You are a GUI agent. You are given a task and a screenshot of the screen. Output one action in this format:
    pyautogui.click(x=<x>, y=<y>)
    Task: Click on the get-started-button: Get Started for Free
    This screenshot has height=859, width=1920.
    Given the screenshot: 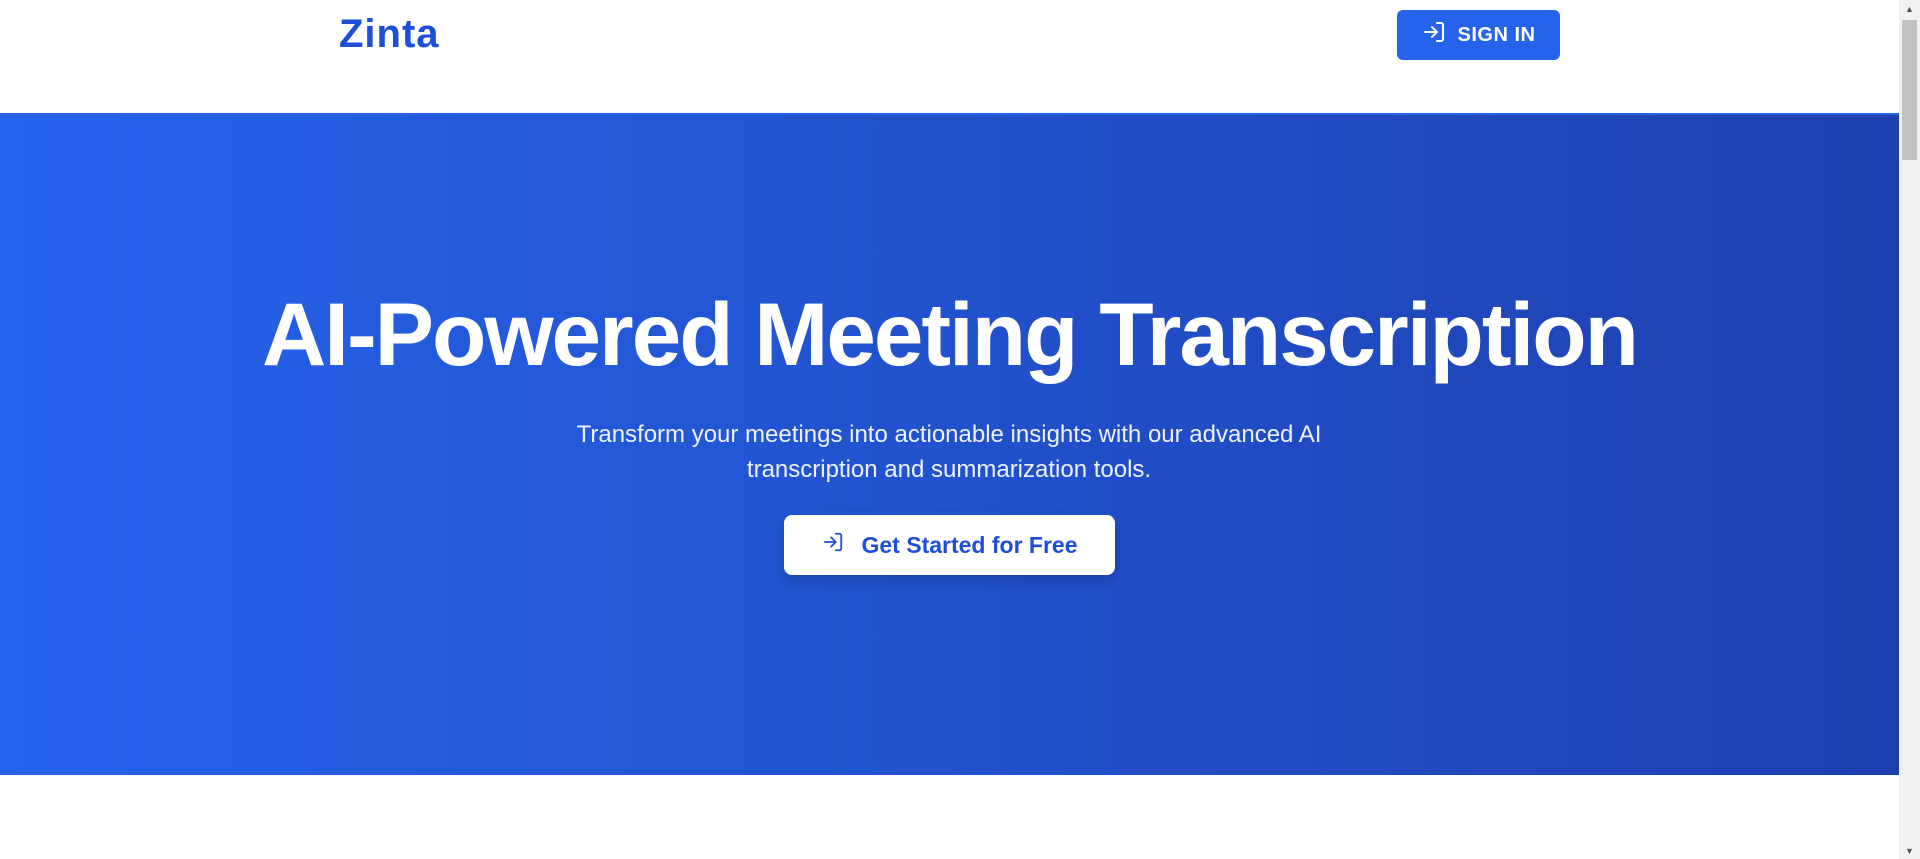 What is the action you would take?
    pyautogui.click(x=949, y=545)
    